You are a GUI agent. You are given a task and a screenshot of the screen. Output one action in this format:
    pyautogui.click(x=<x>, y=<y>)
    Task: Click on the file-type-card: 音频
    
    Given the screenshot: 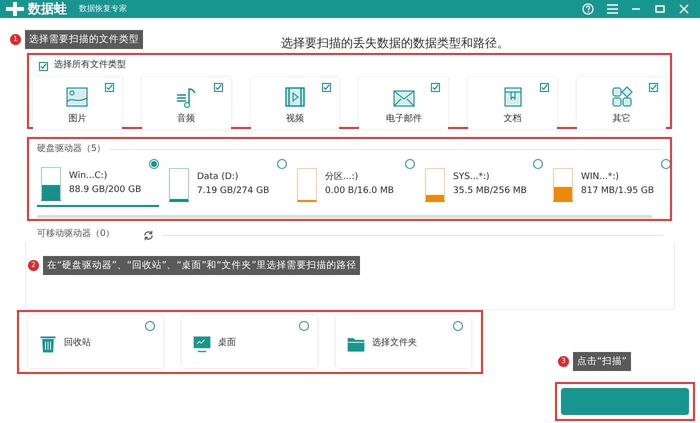 What is the action you would take?
    pyautogui.click(x=186, y=103)
    